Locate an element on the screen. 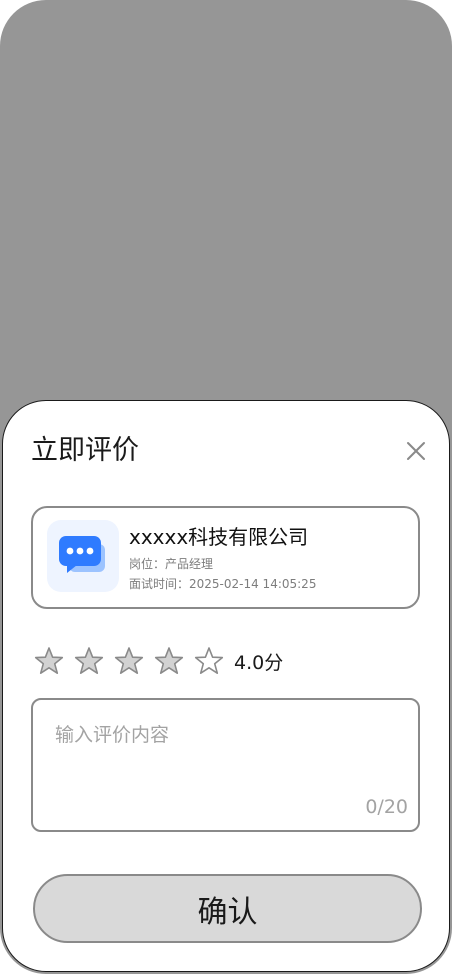 The height and width of the screenshot is (974, 452). comment-input is located at coordinates (225, 755).